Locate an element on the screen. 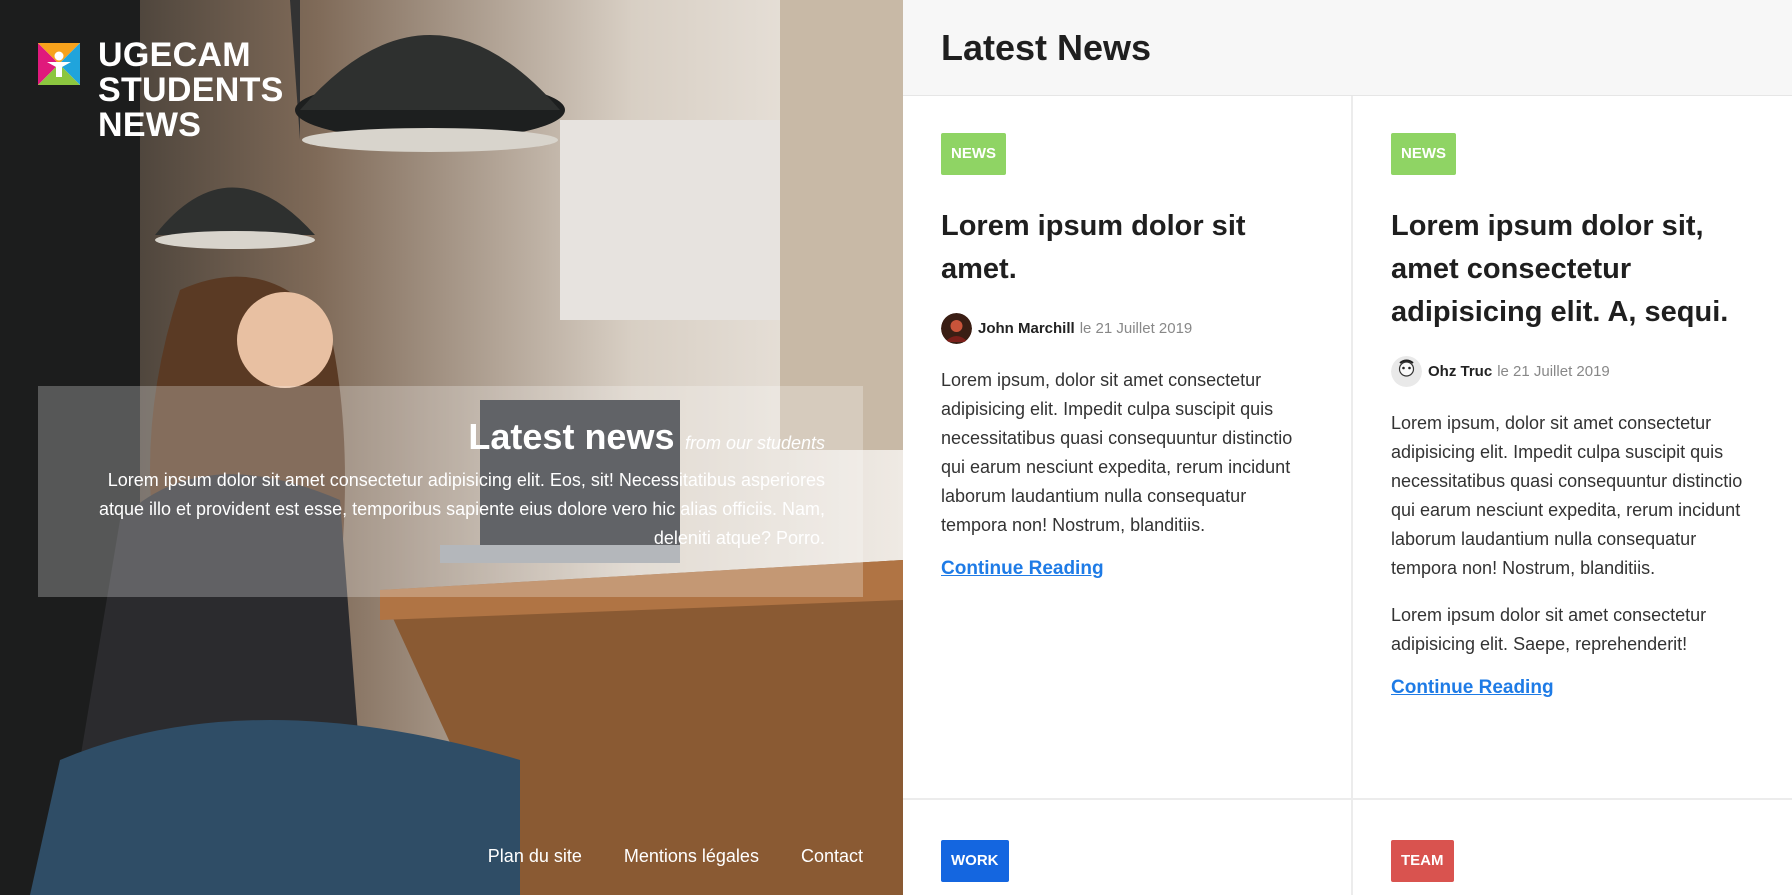  column-divider is located at coordinates (1352, 495).